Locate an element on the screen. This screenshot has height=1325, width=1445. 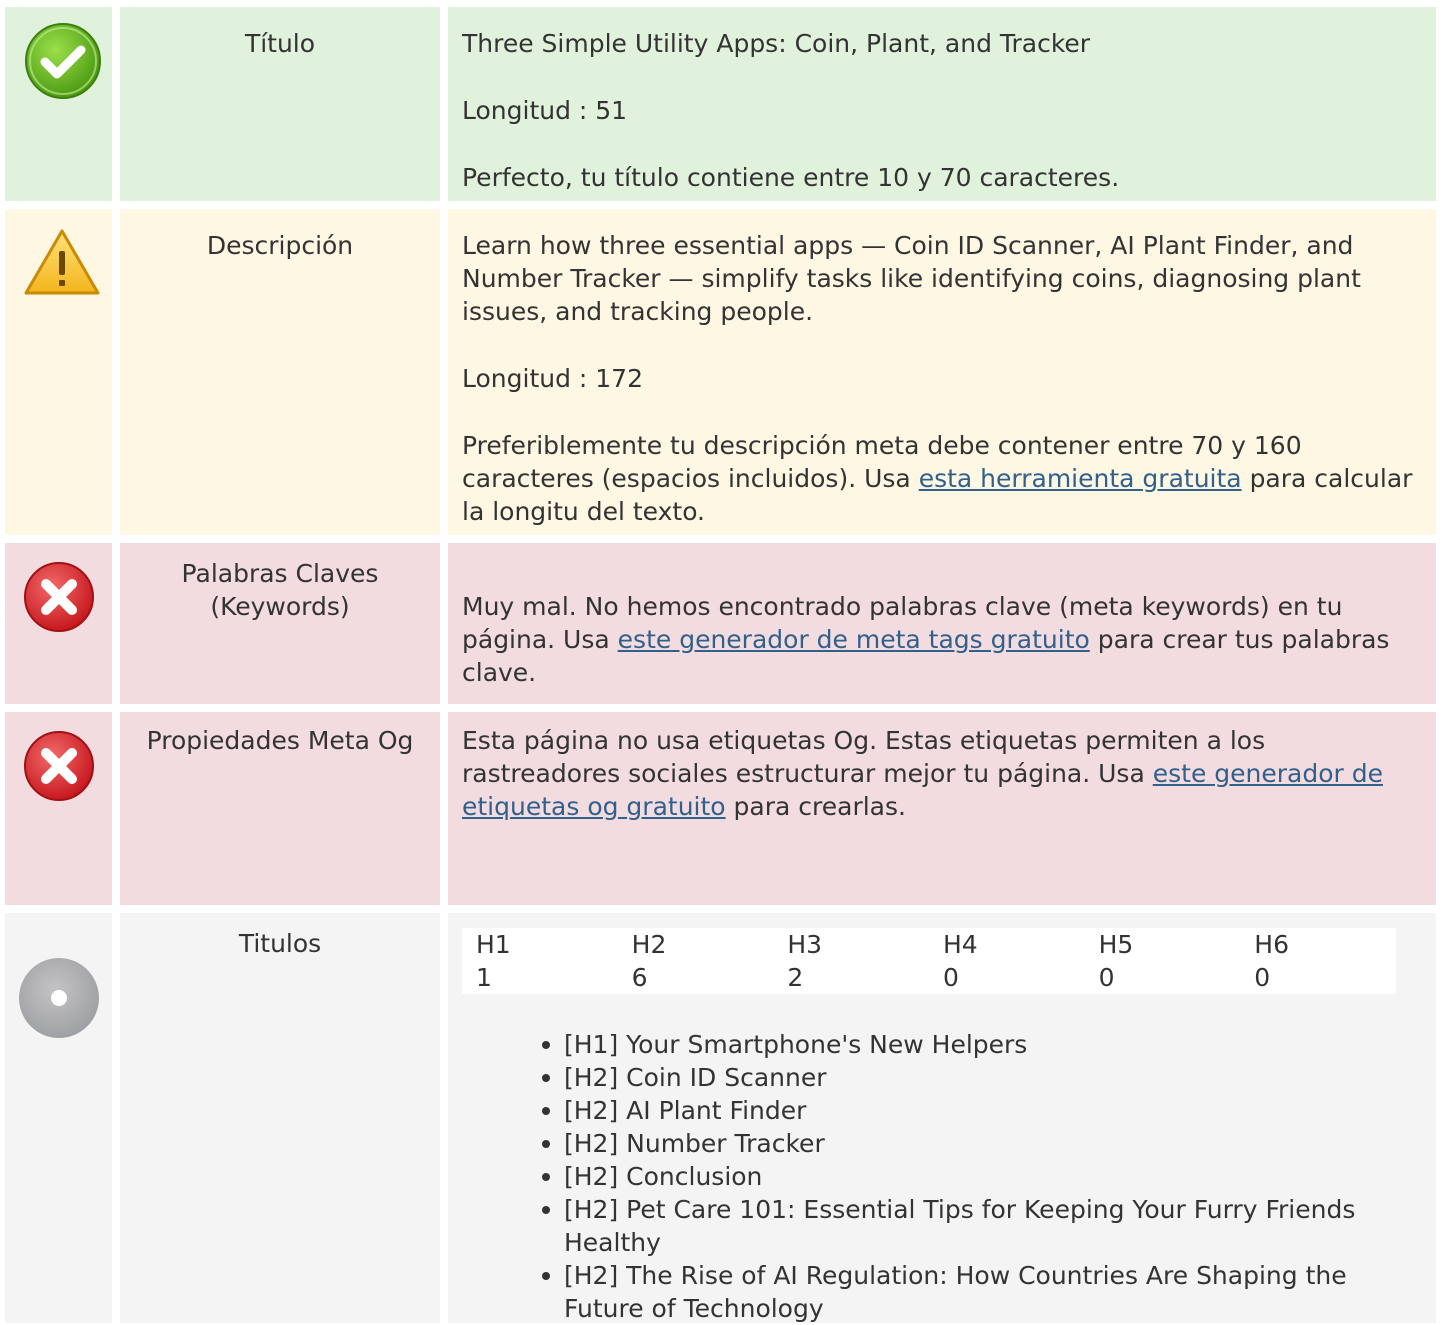
description-label: Descripción is located at coordinates (280, 245).